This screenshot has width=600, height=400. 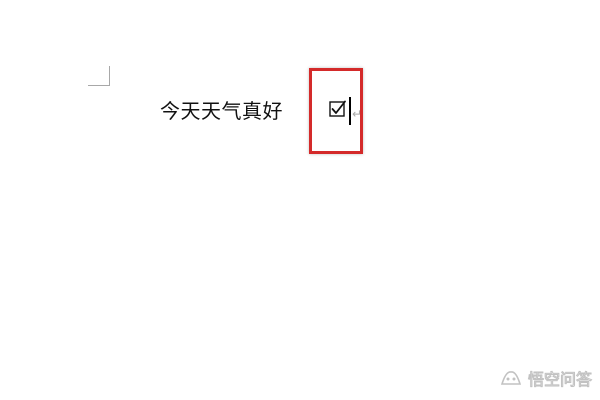 I want to click on page-margin-corner-mark, so click(x=99, y=76).